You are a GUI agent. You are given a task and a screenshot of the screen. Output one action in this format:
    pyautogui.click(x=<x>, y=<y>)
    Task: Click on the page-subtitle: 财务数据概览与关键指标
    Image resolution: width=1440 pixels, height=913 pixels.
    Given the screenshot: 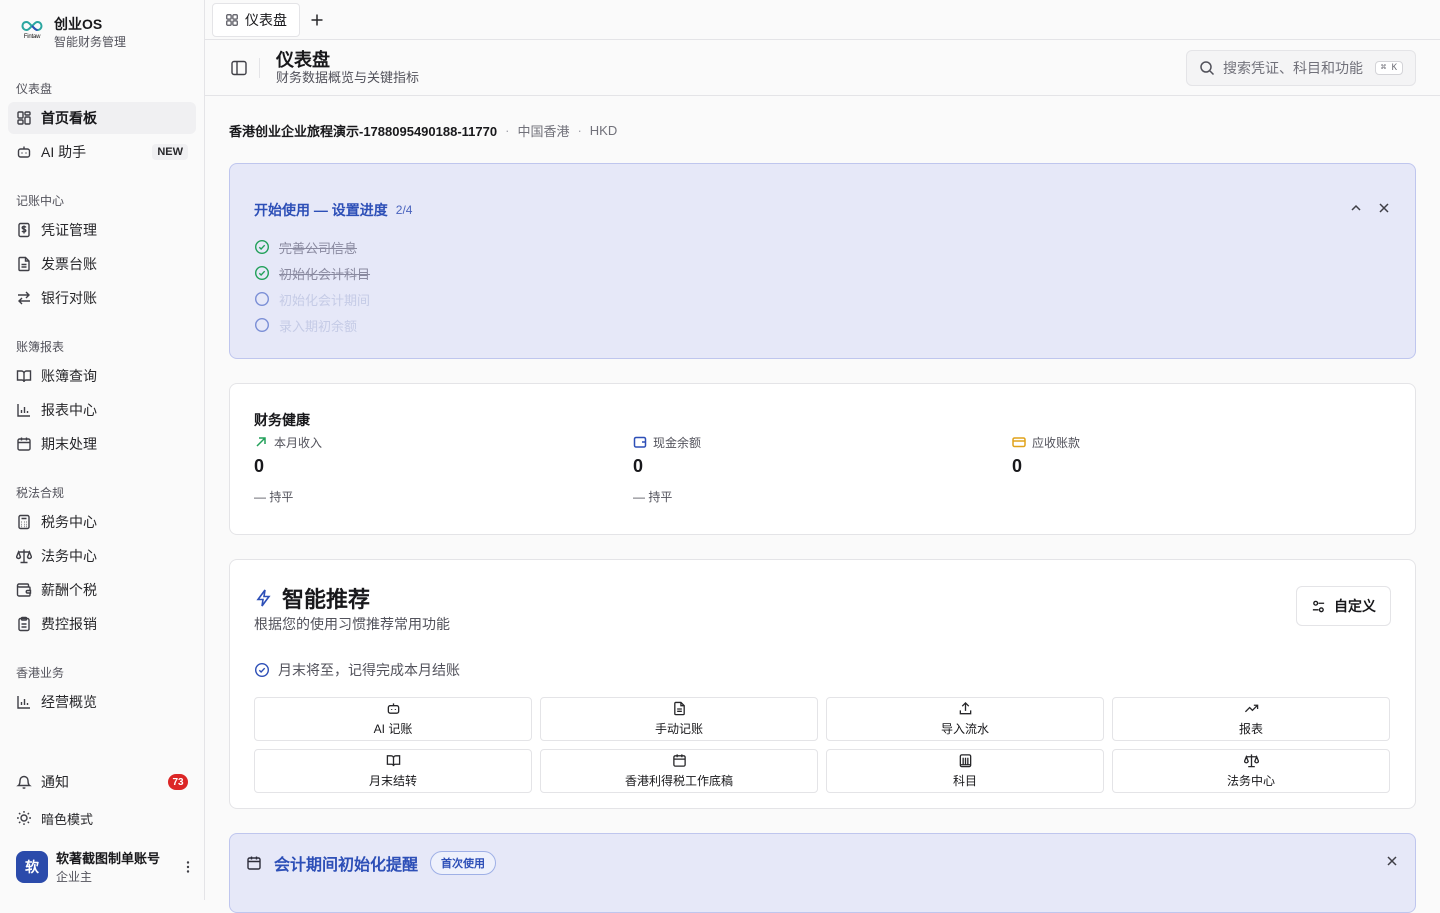 What is the action you would take?
    pyautogui.click(x=348, y=77)
    